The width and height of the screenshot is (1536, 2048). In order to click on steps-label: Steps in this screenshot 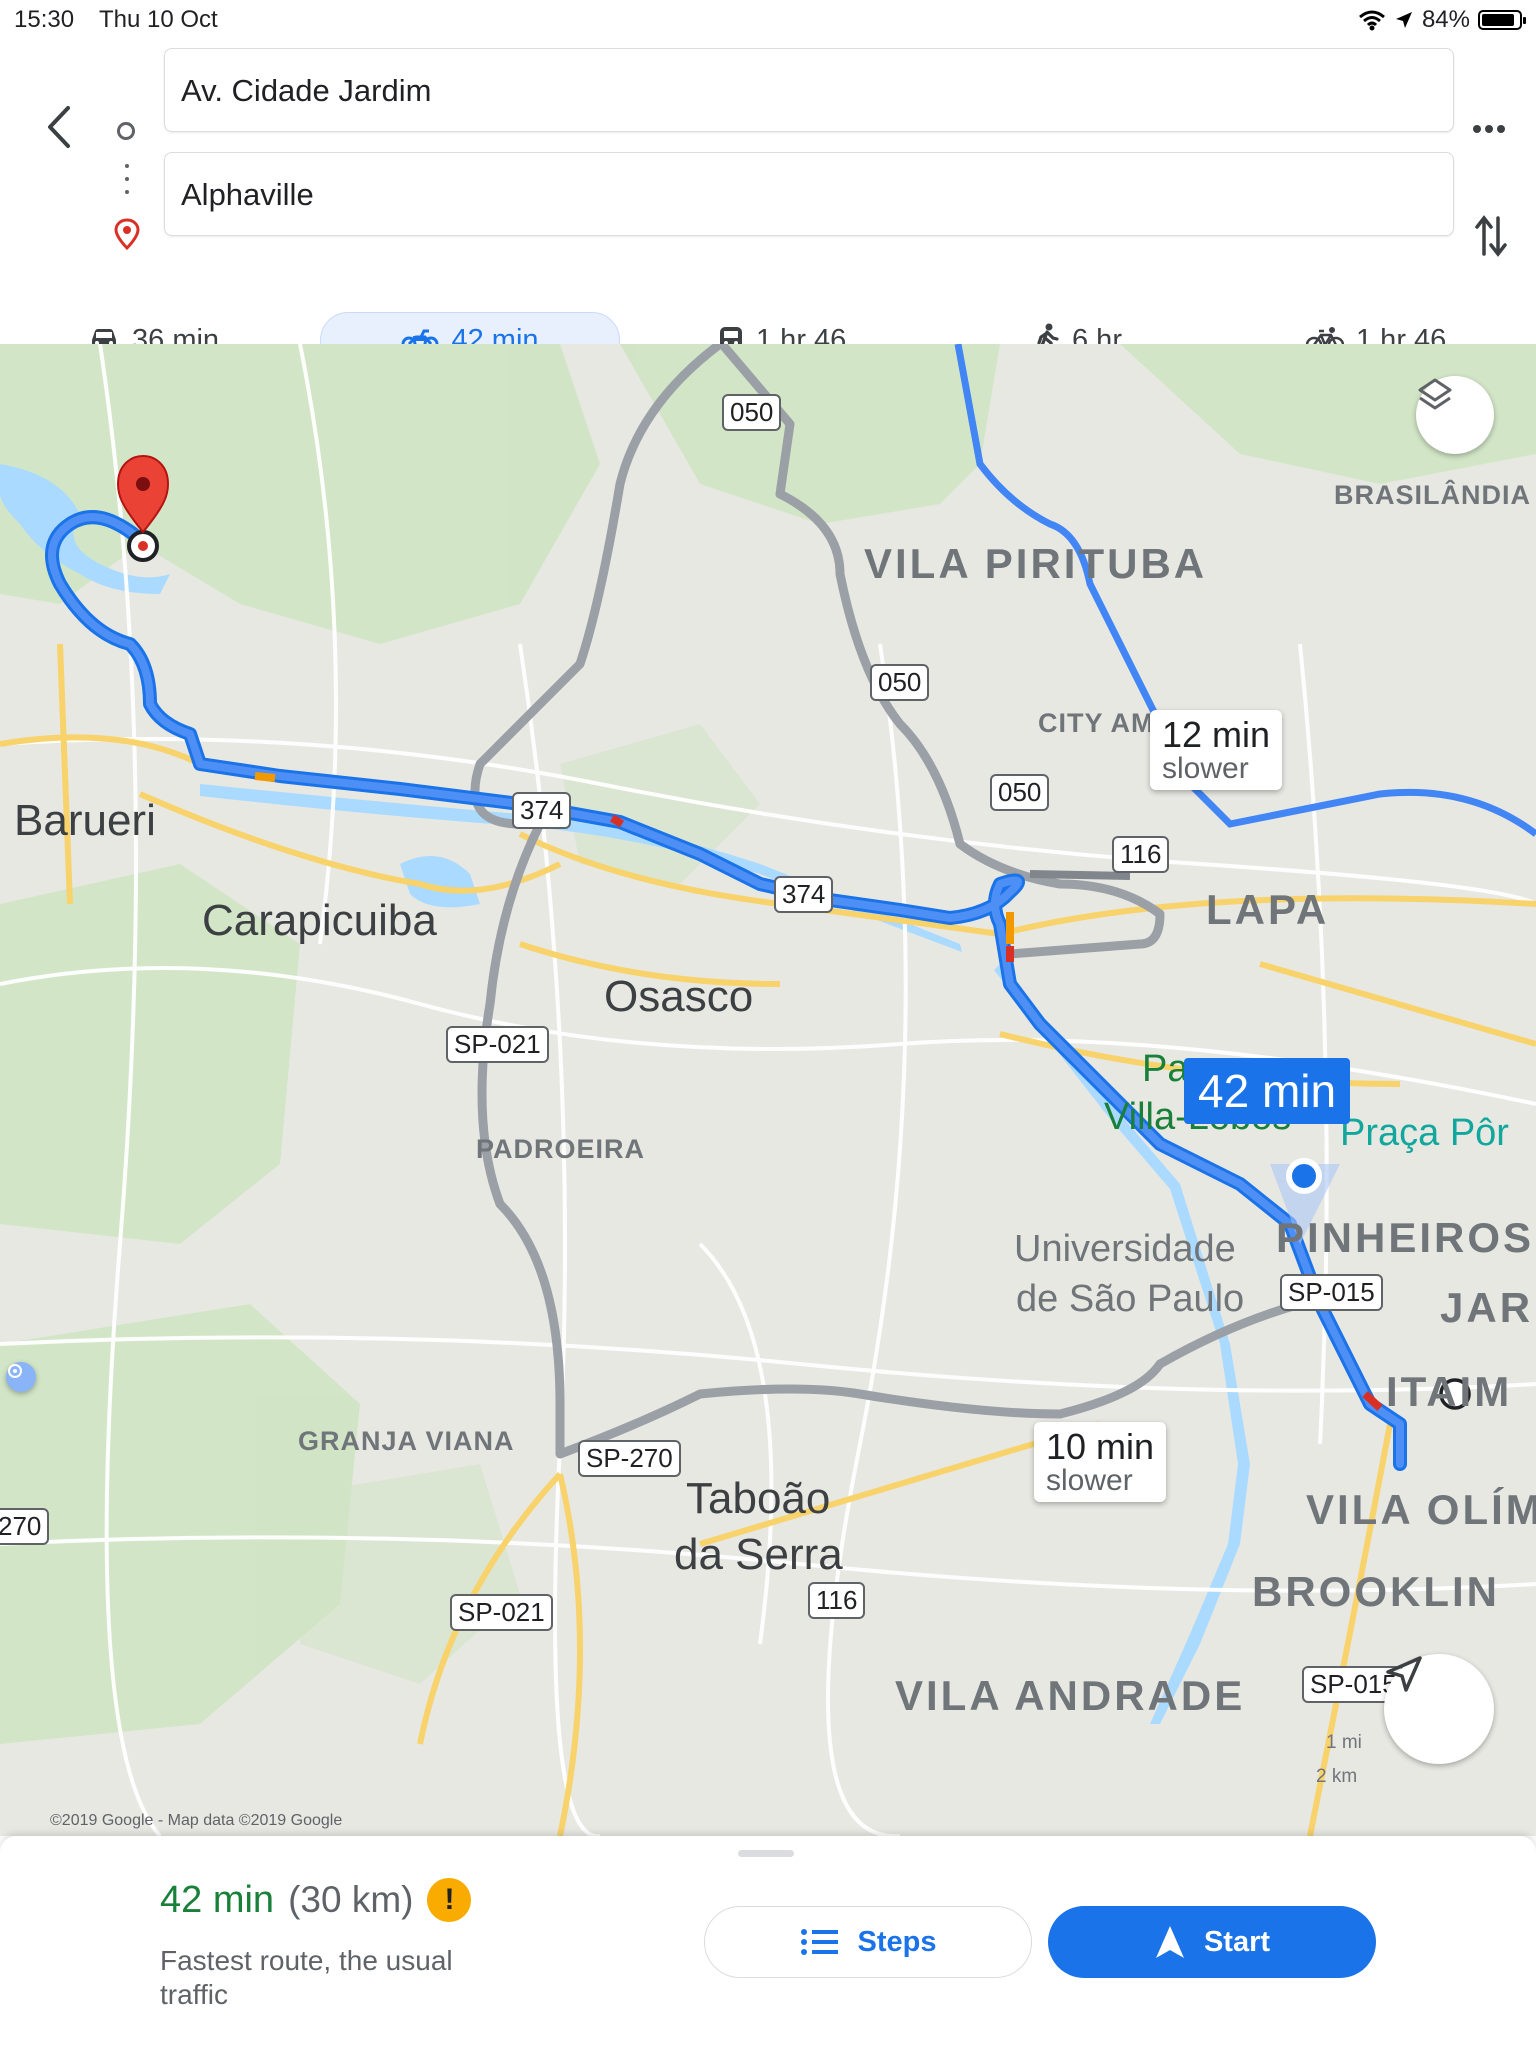, I will do `click(897, 1941)`.